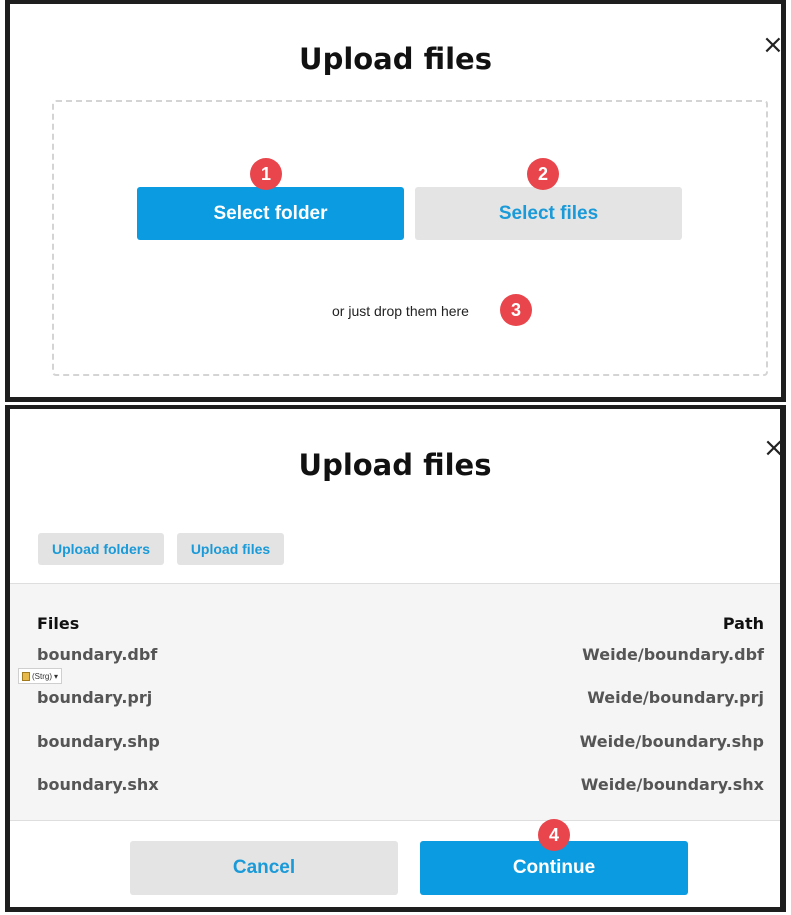 This screenshot has width=791, height=915. What do you see at coordinates (400, 311) in the screenshot?
I see `drop-hint-text: or just drop them here` at bounding box center [400, 311].